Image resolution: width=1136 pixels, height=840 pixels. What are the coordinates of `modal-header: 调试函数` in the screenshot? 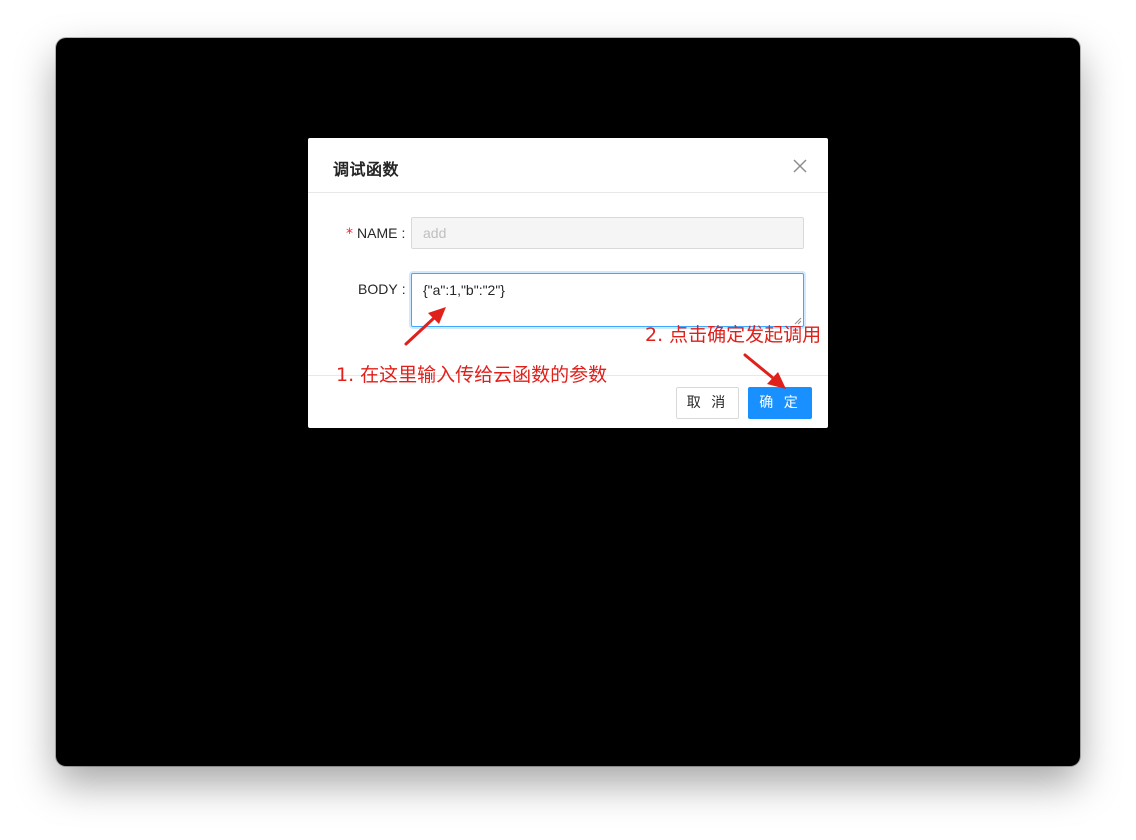 It's located at (568, 165).